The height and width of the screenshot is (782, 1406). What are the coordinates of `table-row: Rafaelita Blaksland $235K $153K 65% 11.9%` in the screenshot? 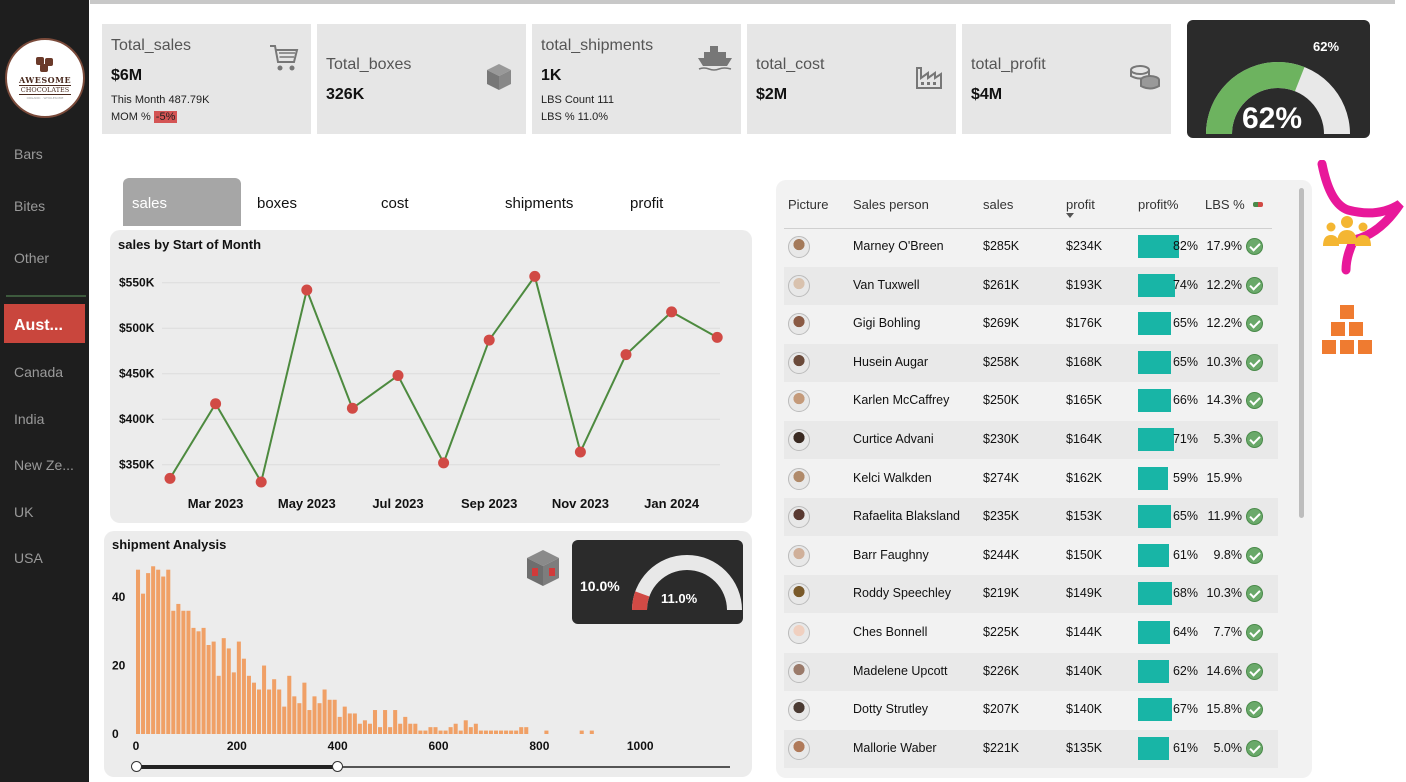 It's located at (1031, 517).